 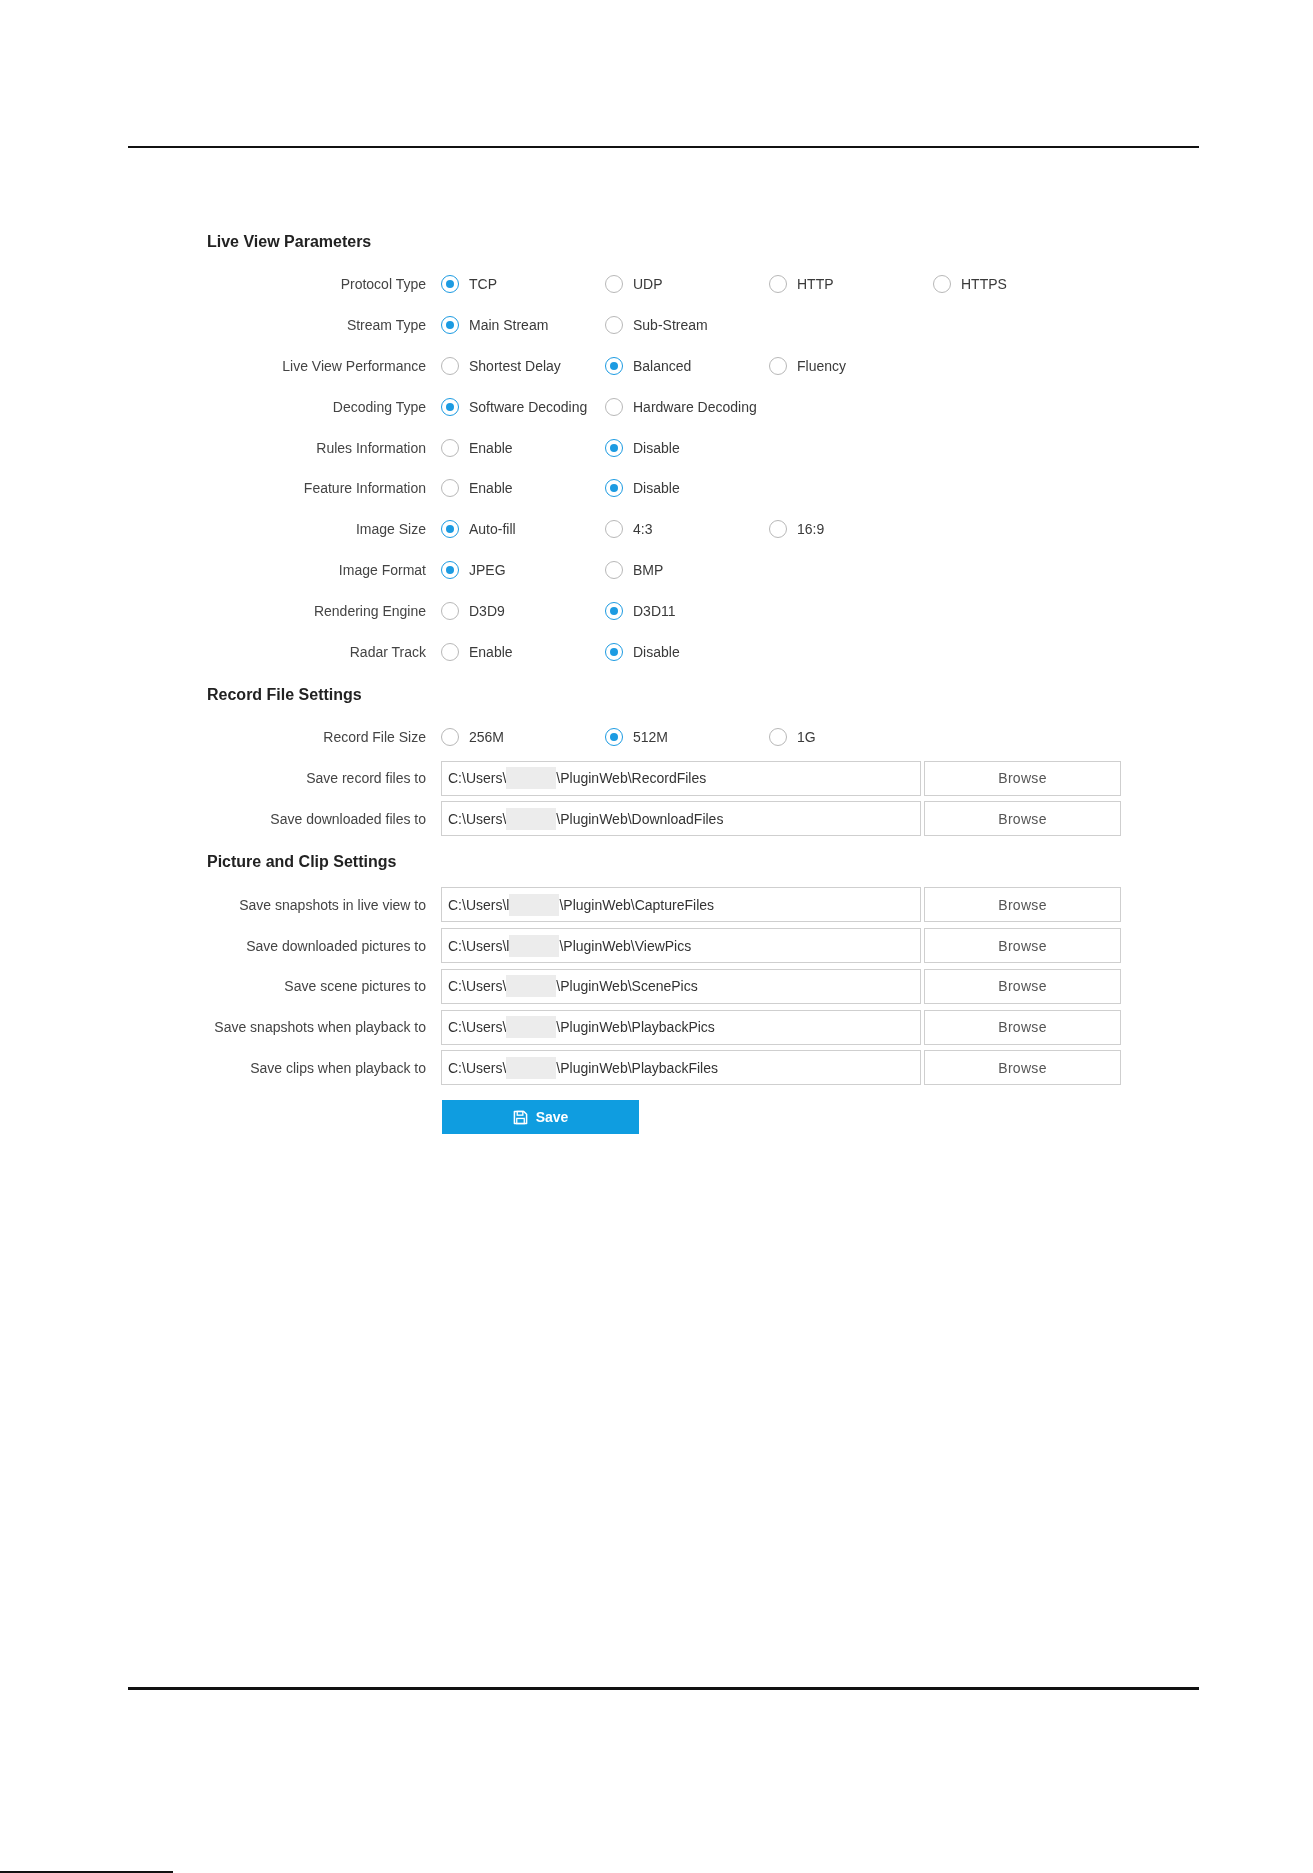 I want to click on radio-option: JPEG, so click(x=473, y=569).